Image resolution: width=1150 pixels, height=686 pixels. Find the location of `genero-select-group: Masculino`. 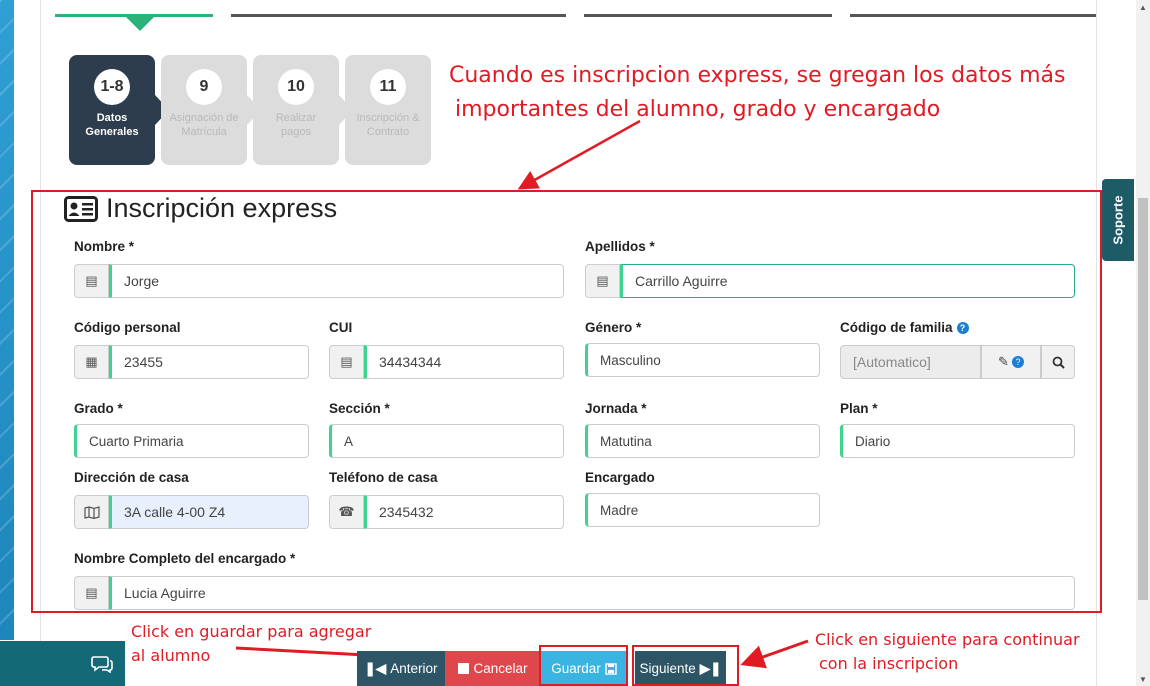

genero-select-group: Masculino is located at coordinates (702, 360).